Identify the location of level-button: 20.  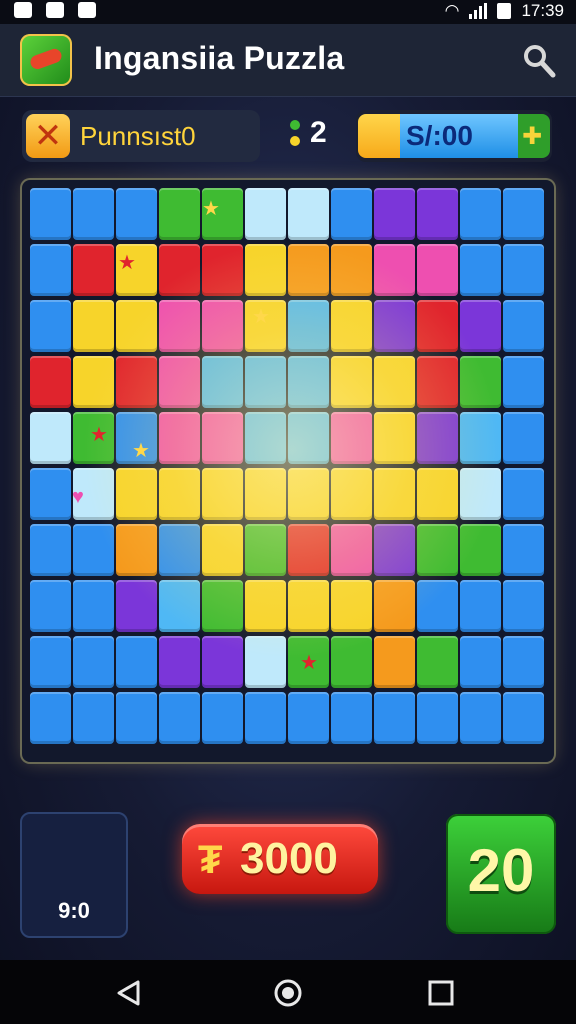
(501, 874).